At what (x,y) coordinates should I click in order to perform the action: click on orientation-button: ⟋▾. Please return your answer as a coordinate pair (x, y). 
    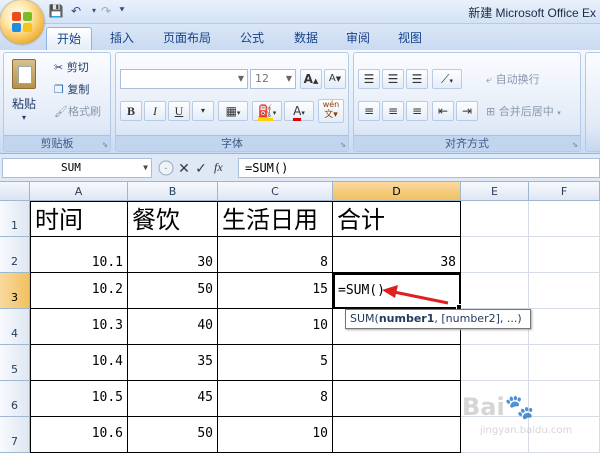
    Looking at the image, I should click on (447, 79).